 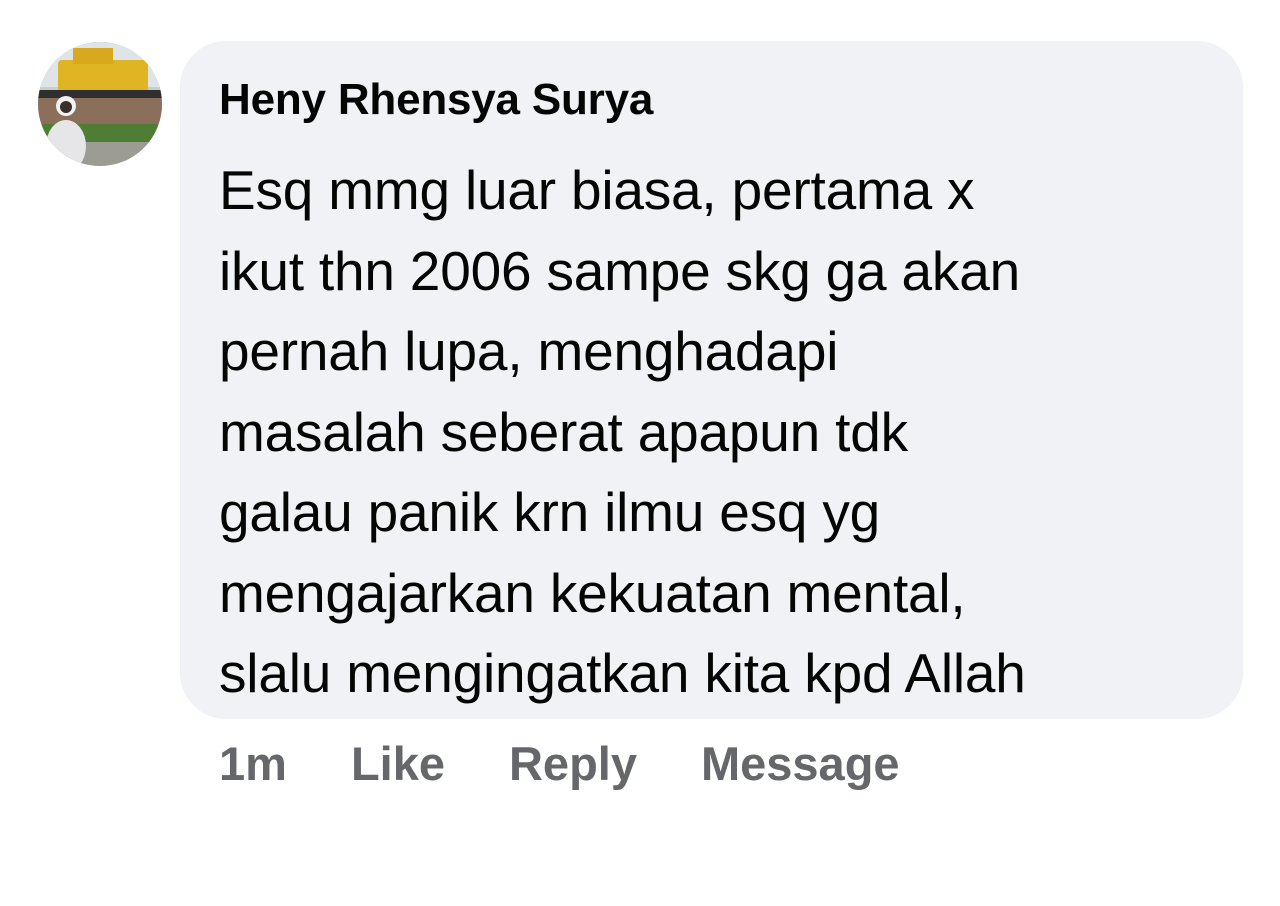 What do you see at coordinates (716, 100) in the screenshot?
I see `comment-author: Heny Rhensya Surya` at bounding box center [716, 100].